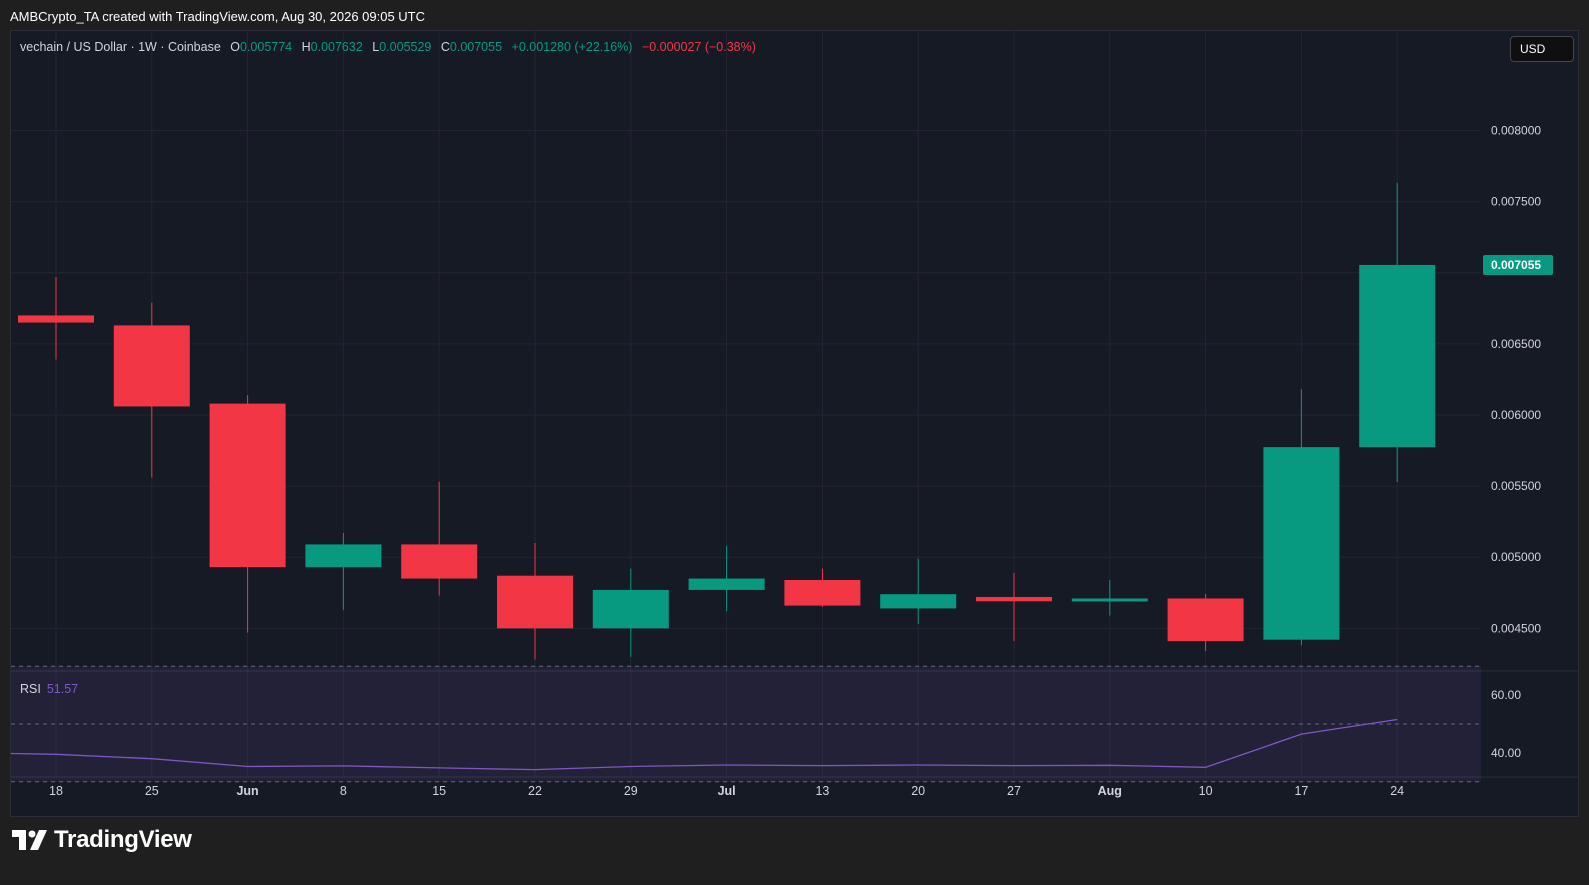 The width and height of the screenshot is (1589, 885). Describe the element at coordinates (306, 47) in the screenshot. I see `high-label: H` at that location.